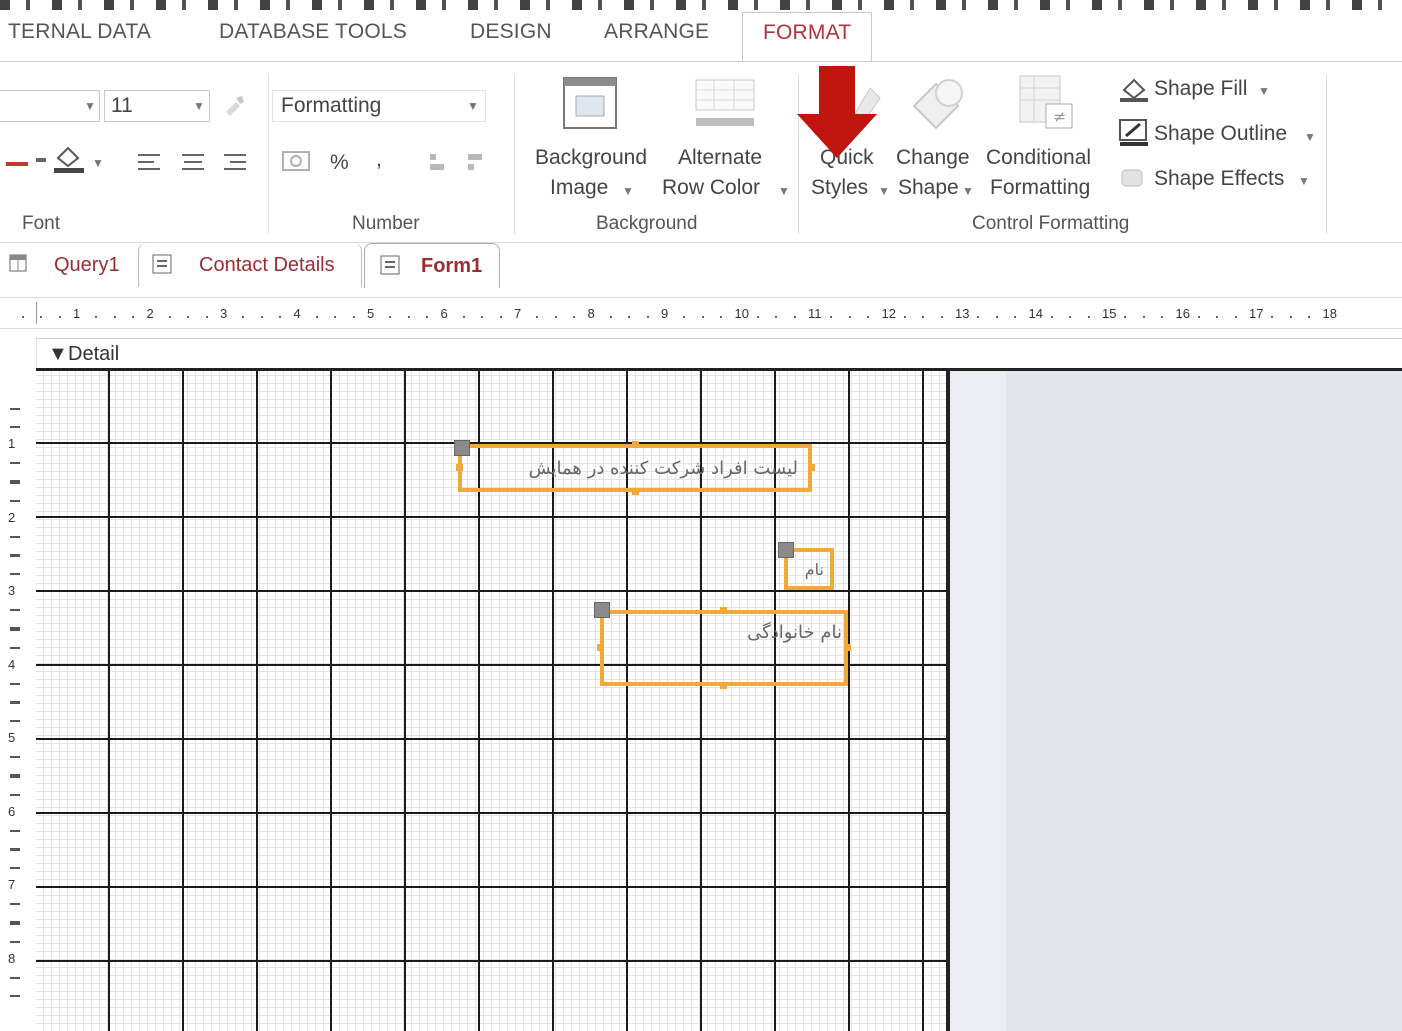 Image resolution: width=1402 pixels, height=1031 pixels. What do you see at coordinates (579, 188) in the screenshot?
I see `background-image-label2: Image` at bounding box center [579, 188].